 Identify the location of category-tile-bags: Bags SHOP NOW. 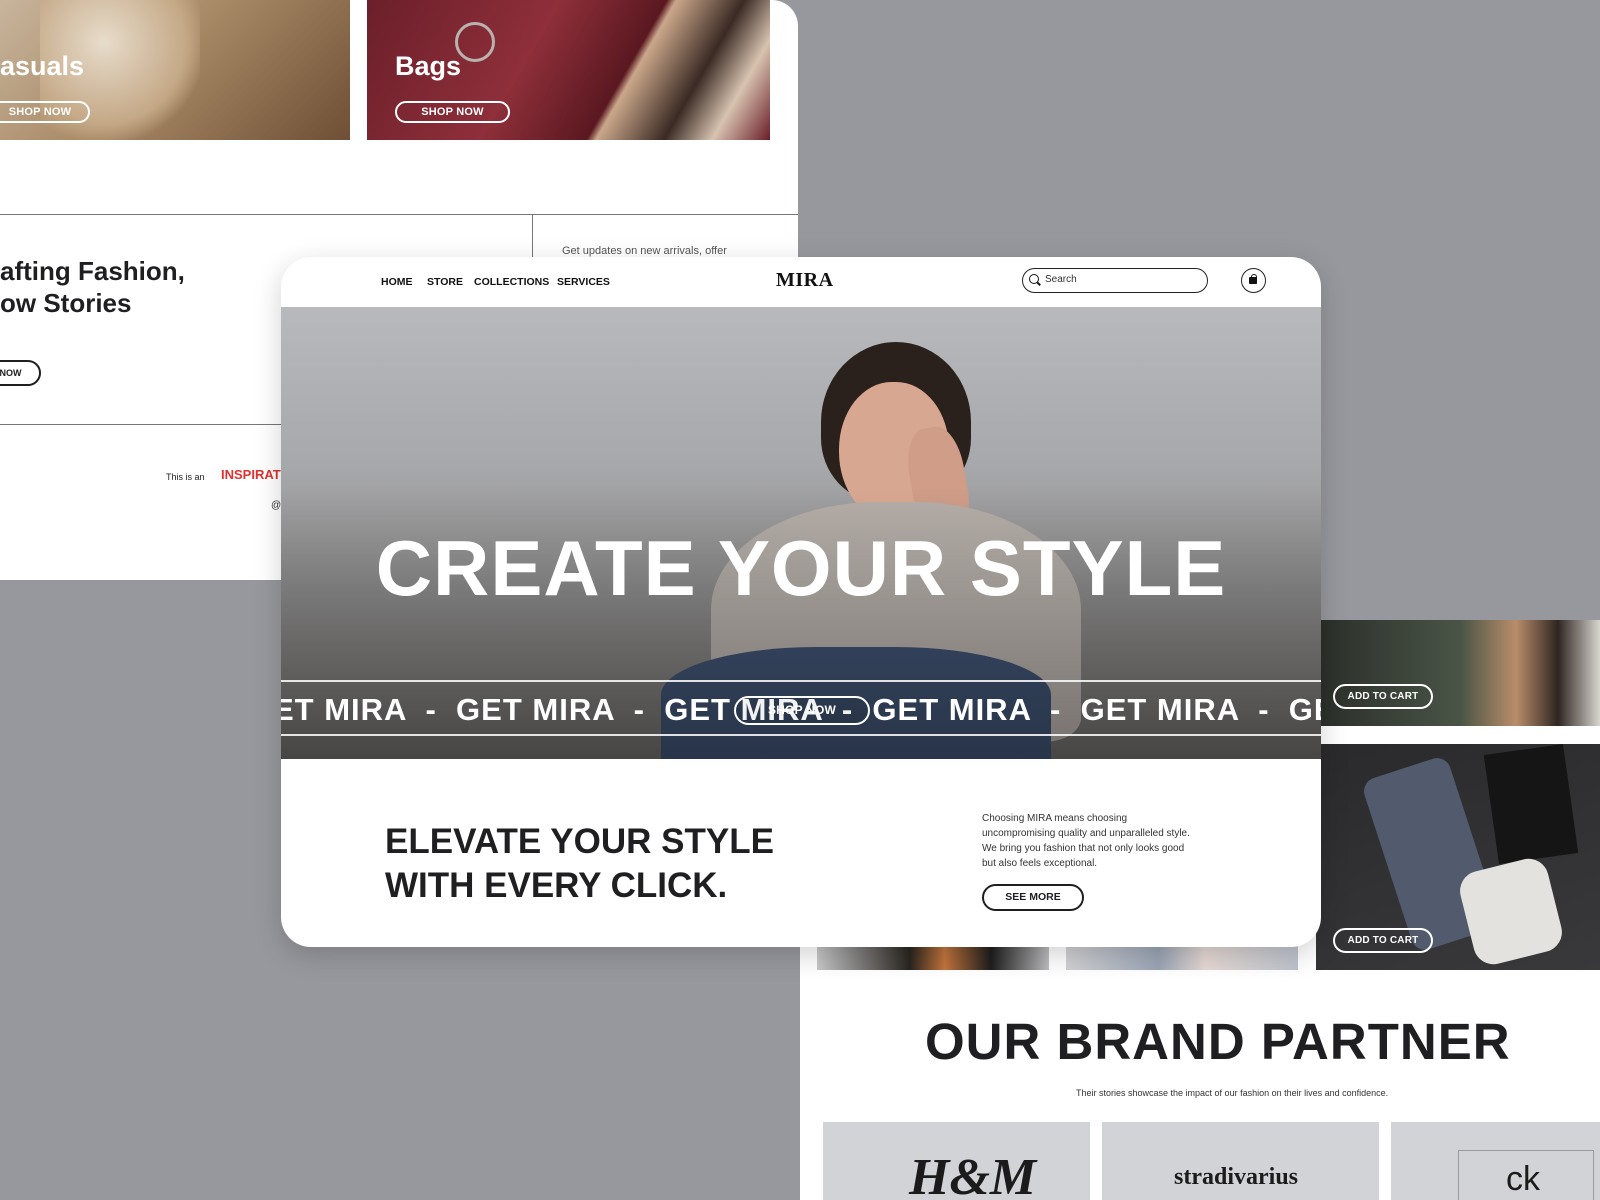
(568, 70).